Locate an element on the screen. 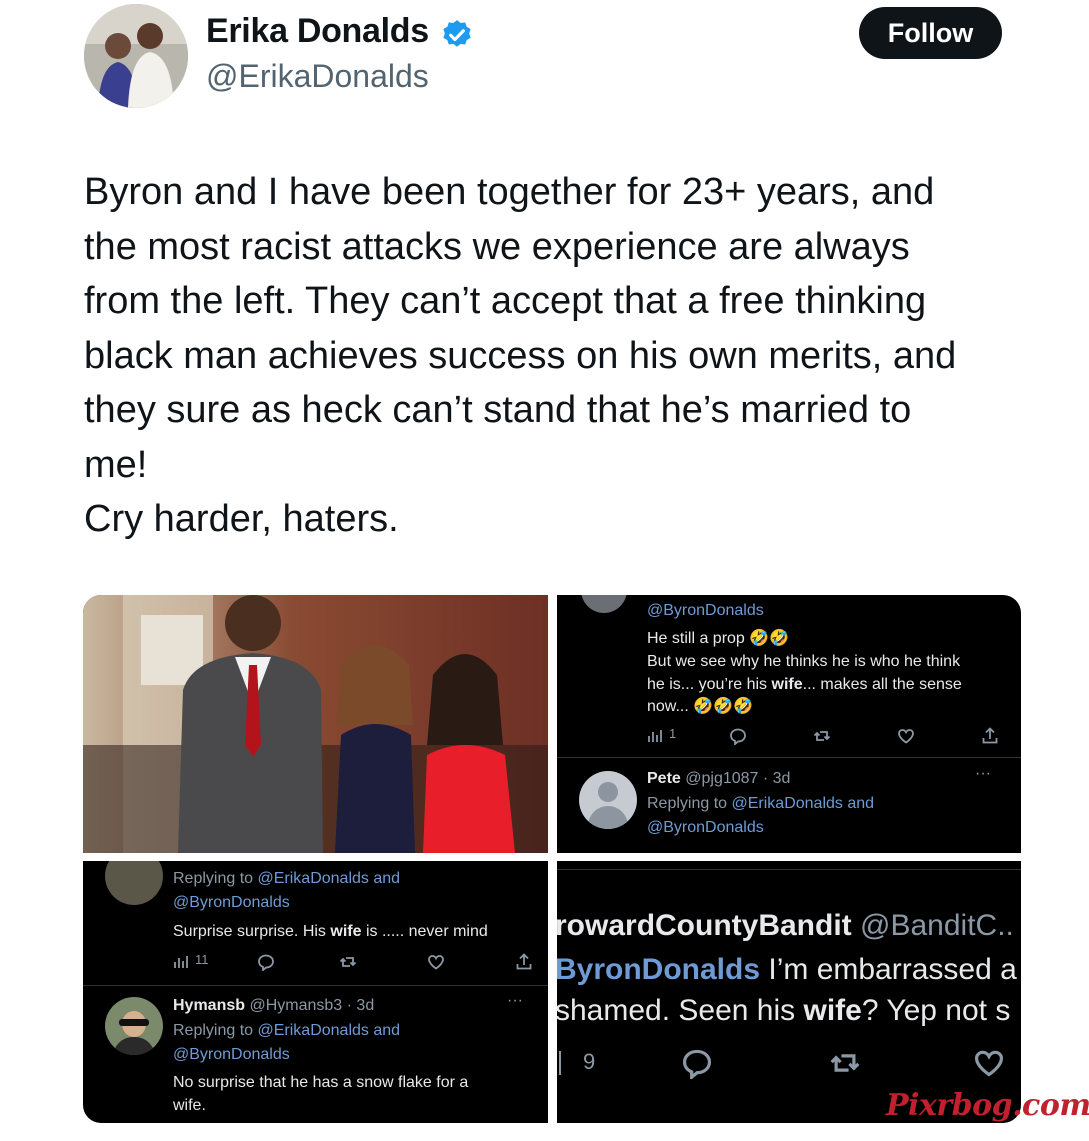 The image size is (1089, 1141). text-part: he is... you’re his is located at coordinates (709, 684).